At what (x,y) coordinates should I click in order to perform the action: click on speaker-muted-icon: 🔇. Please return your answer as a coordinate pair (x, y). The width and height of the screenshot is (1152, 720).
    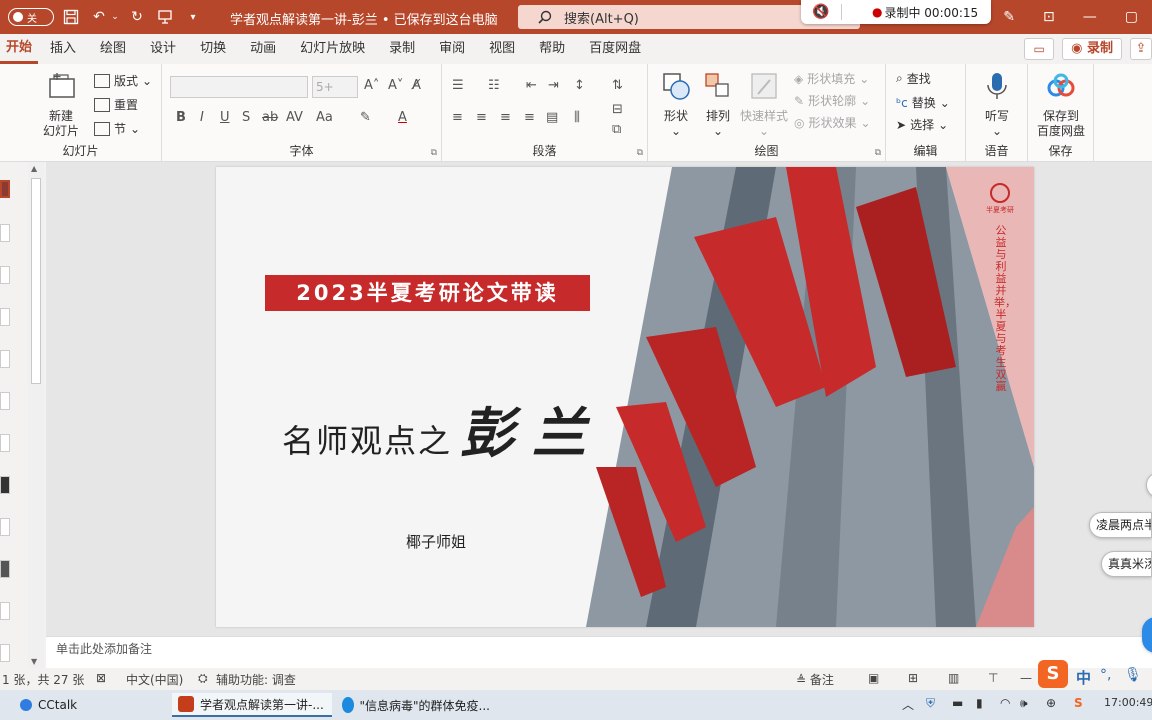
    Looking at the image, I should click on (821, 12).